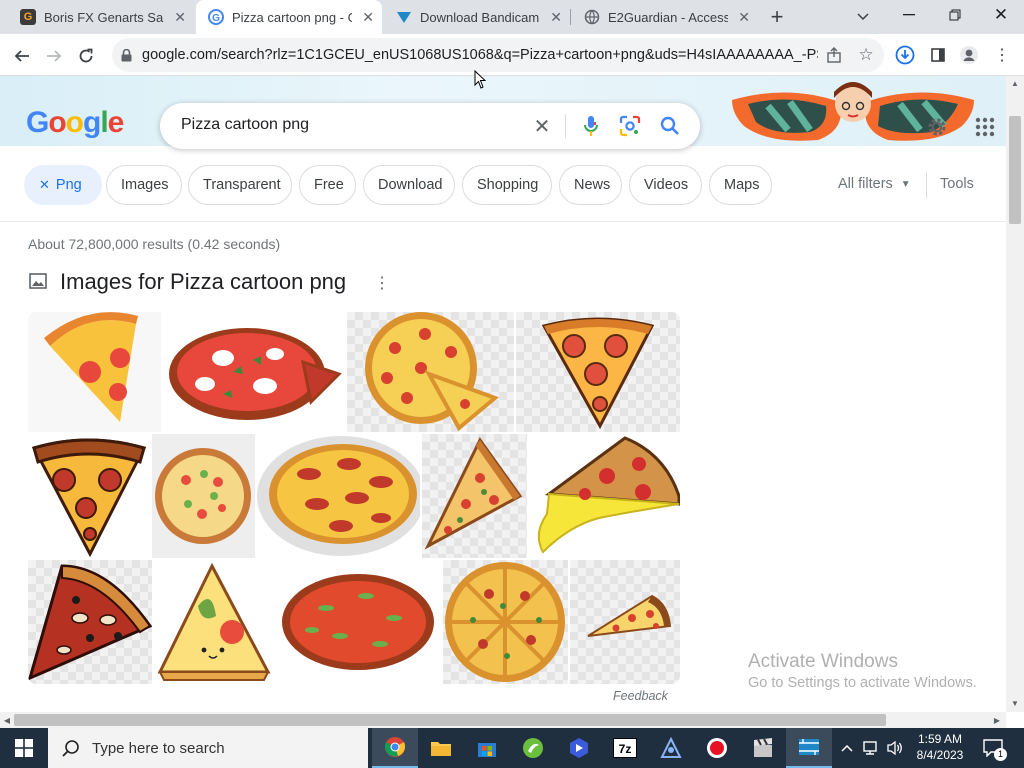 Image resolution: width=1024 pixels, height=768 pixels. What do you see at coordinates (409, 185) in the screenshot?
I see `chip-download: Download` at bounding box center [409, 185].